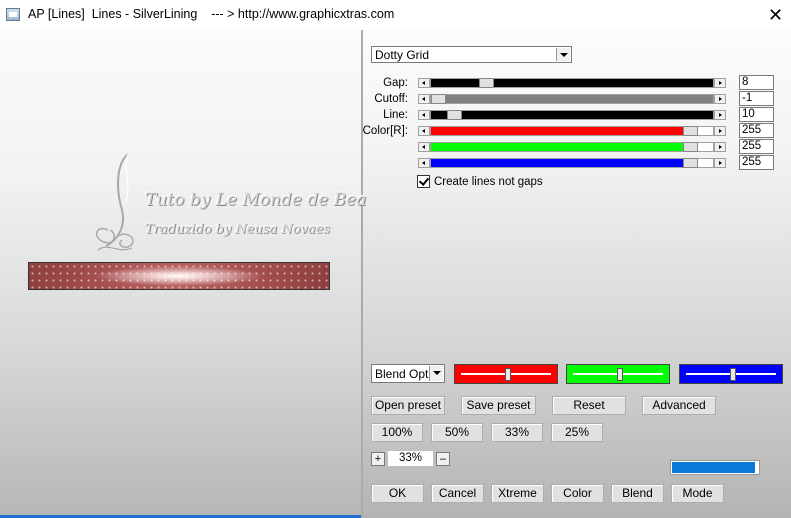 The width and height of the screenshot is (791, 518). What do you see at coordinates (179, 276) in the screenshot?
I see `preview-image` at bounding box center [179, 276].